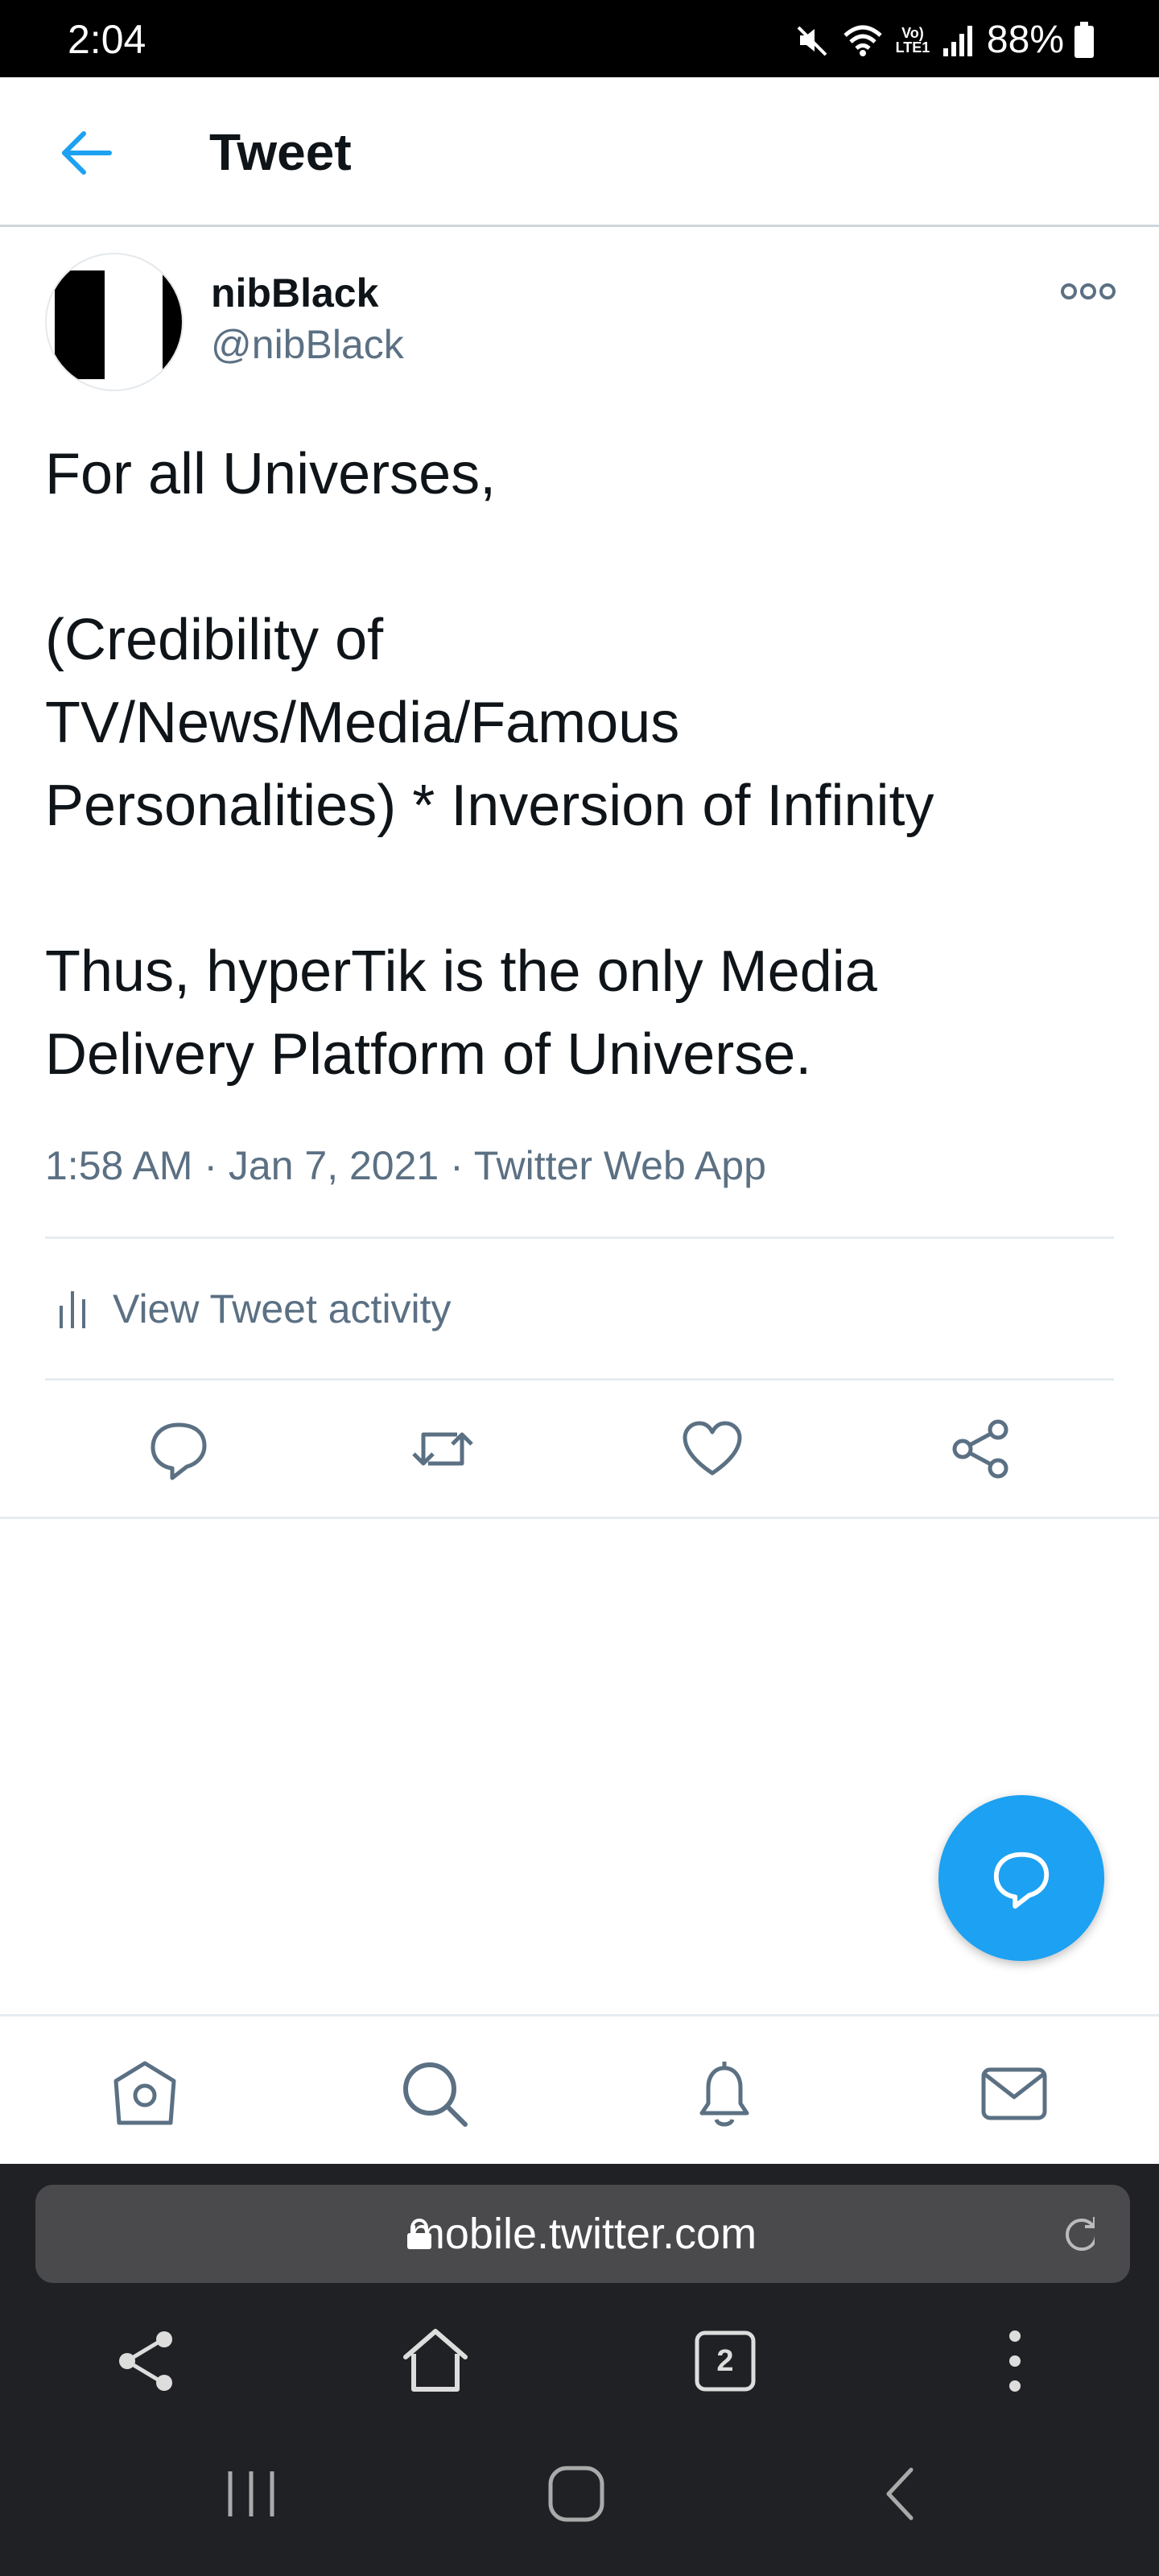  I want to click on url-text: mobile.twitter.com, so click(582, 2234).